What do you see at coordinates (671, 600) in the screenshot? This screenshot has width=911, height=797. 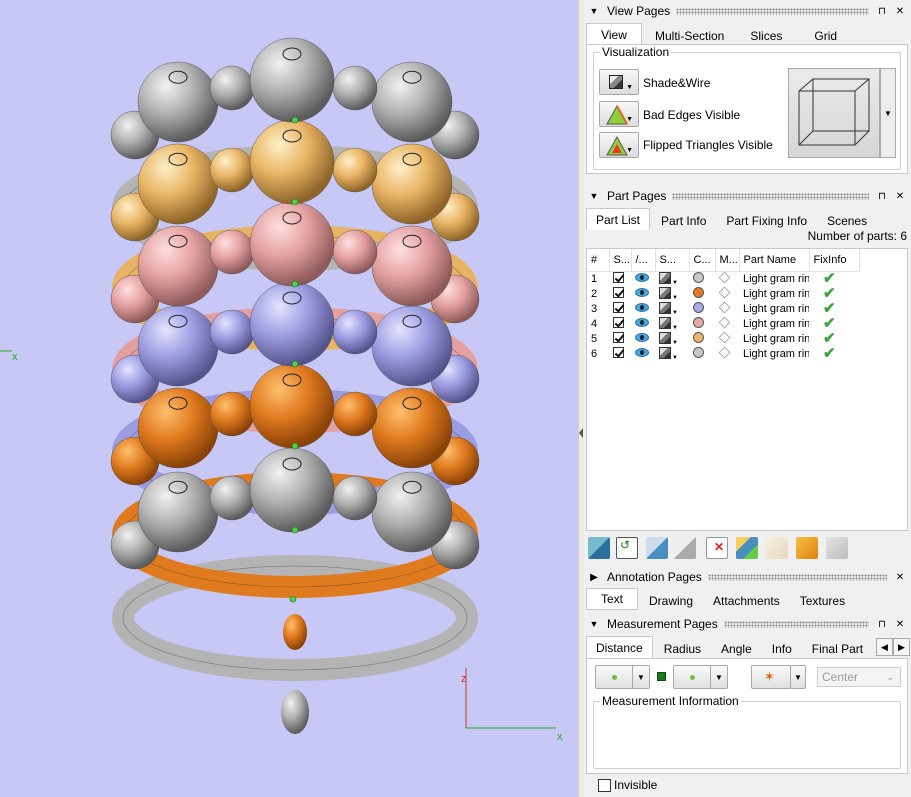 I see `tab-drawing: Drawing` at bounding box center [671, 600].